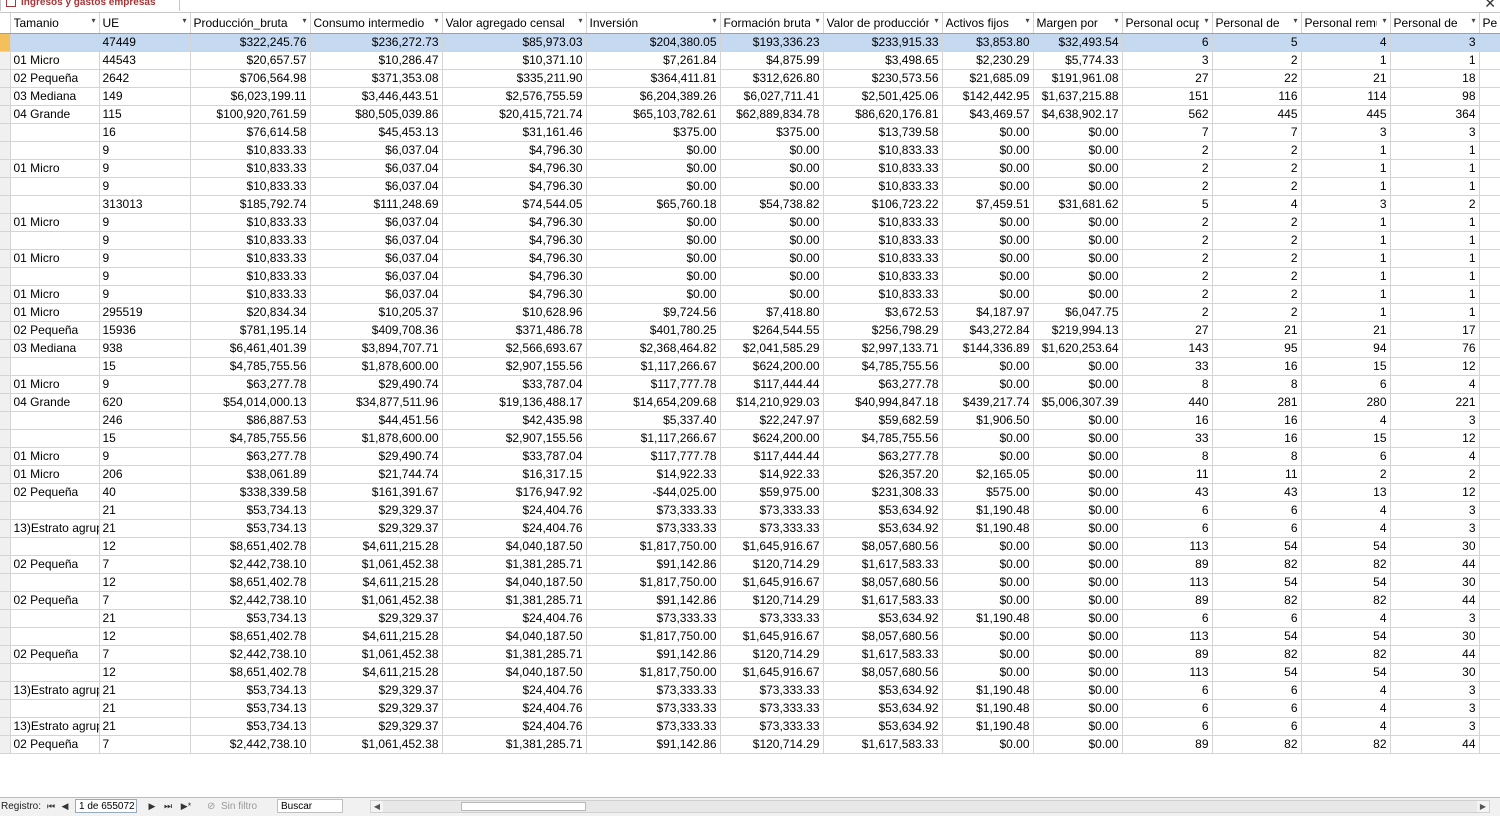 The image size is (1500, 816). Describe the element at coordinates (376, 78) in the screenshot. I see `table-cell: $371,353.08` at that location.